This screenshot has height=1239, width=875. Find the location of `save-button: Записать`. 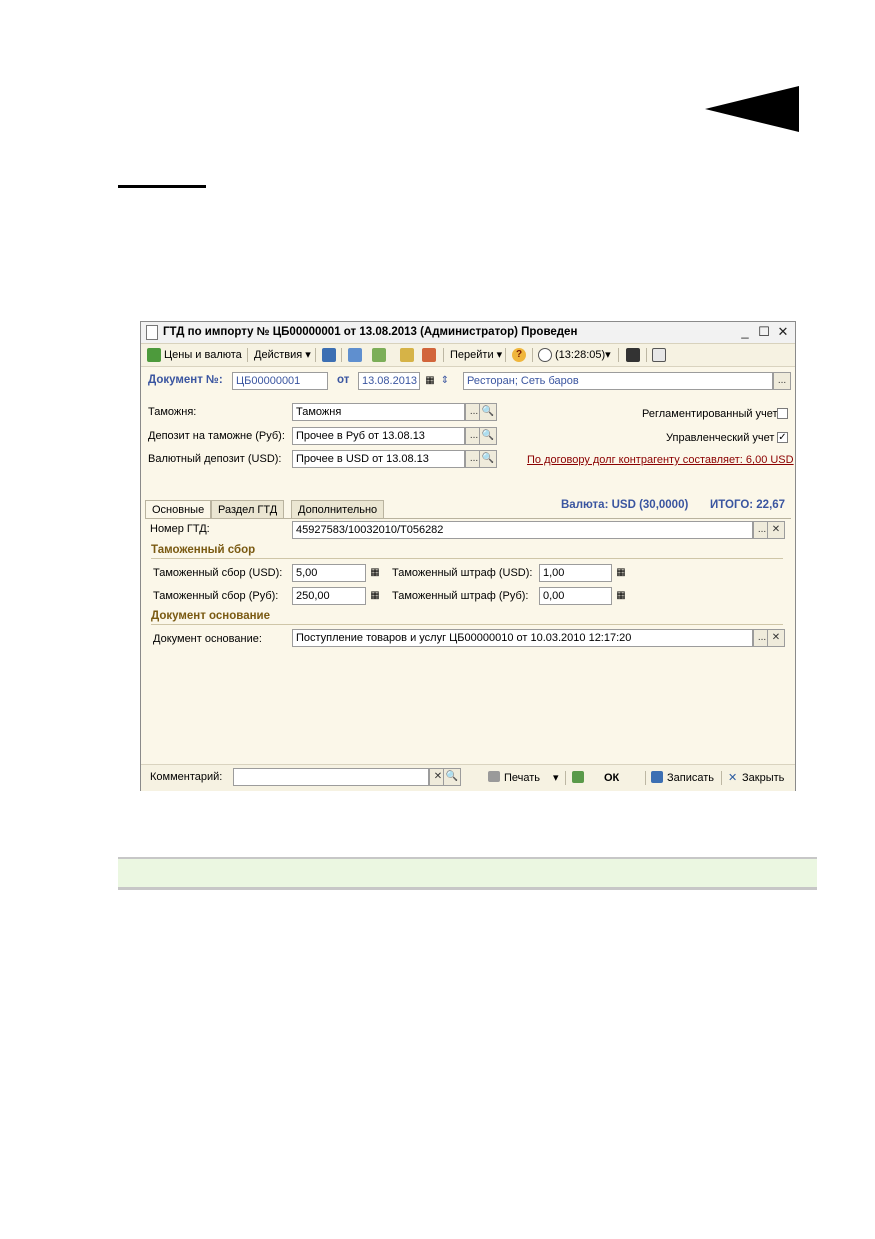

save-button: Записать is located at coordinates (690, 778).